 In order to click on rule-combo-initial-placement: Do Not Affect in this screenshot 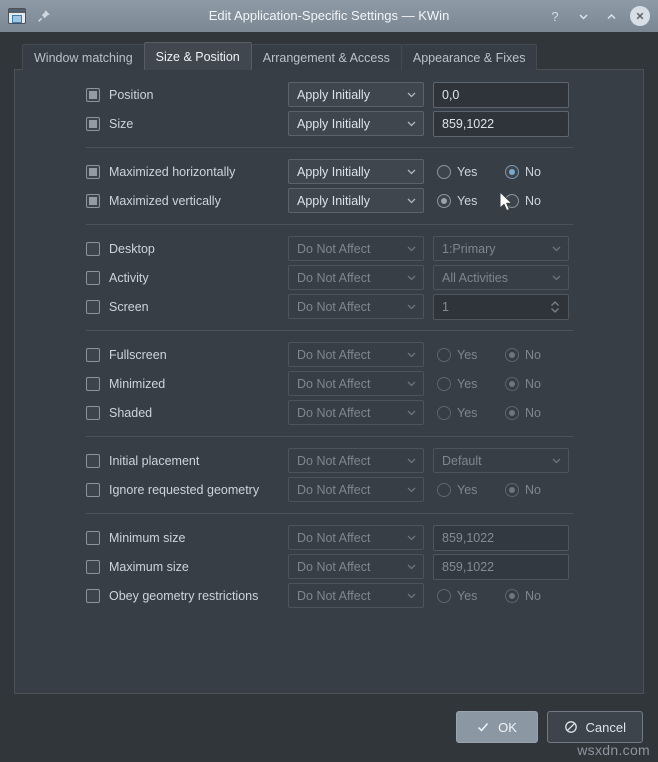, I will do `click(356, 460)`.